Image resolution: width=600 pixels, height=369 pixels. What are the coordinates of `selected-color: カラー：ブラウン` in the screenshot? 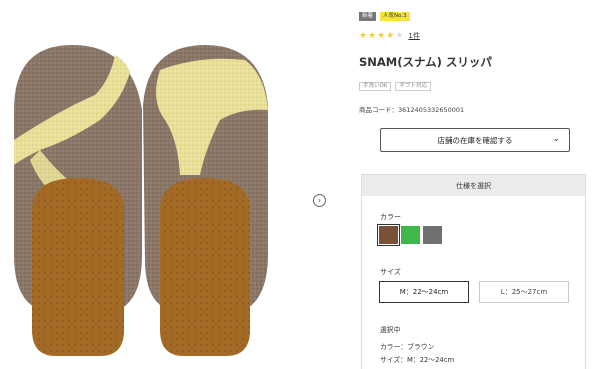 It's located at (407, 347).